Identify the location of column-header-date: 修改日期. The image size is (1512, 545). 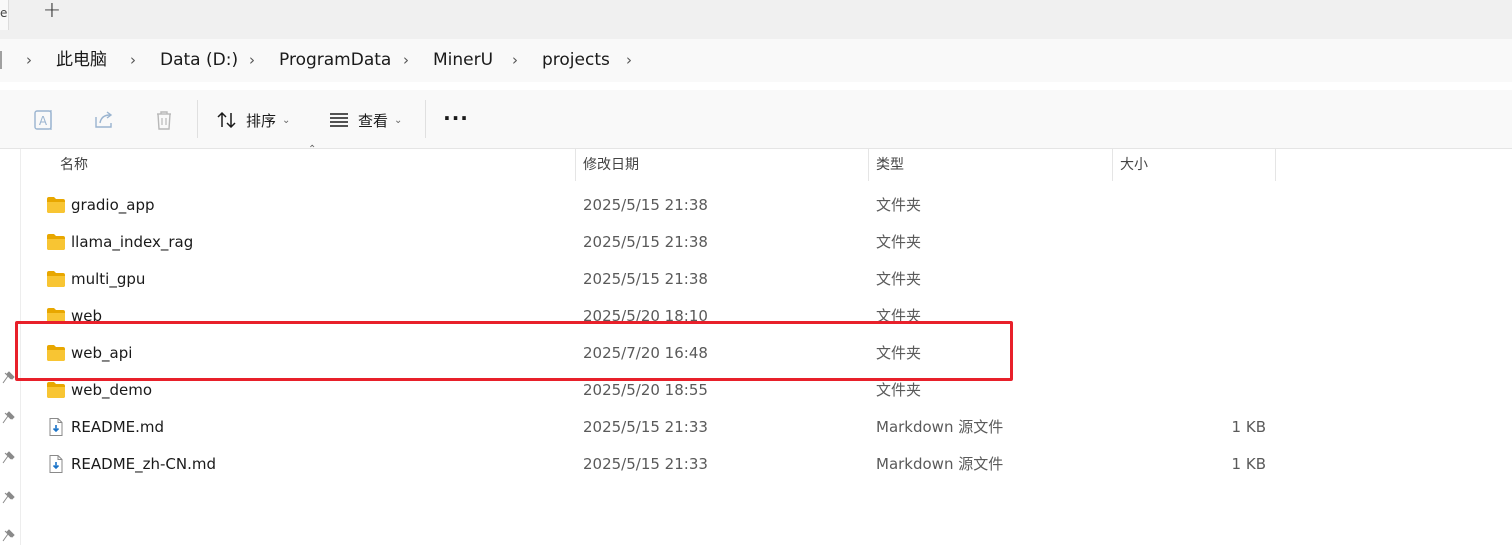
(611, 165).